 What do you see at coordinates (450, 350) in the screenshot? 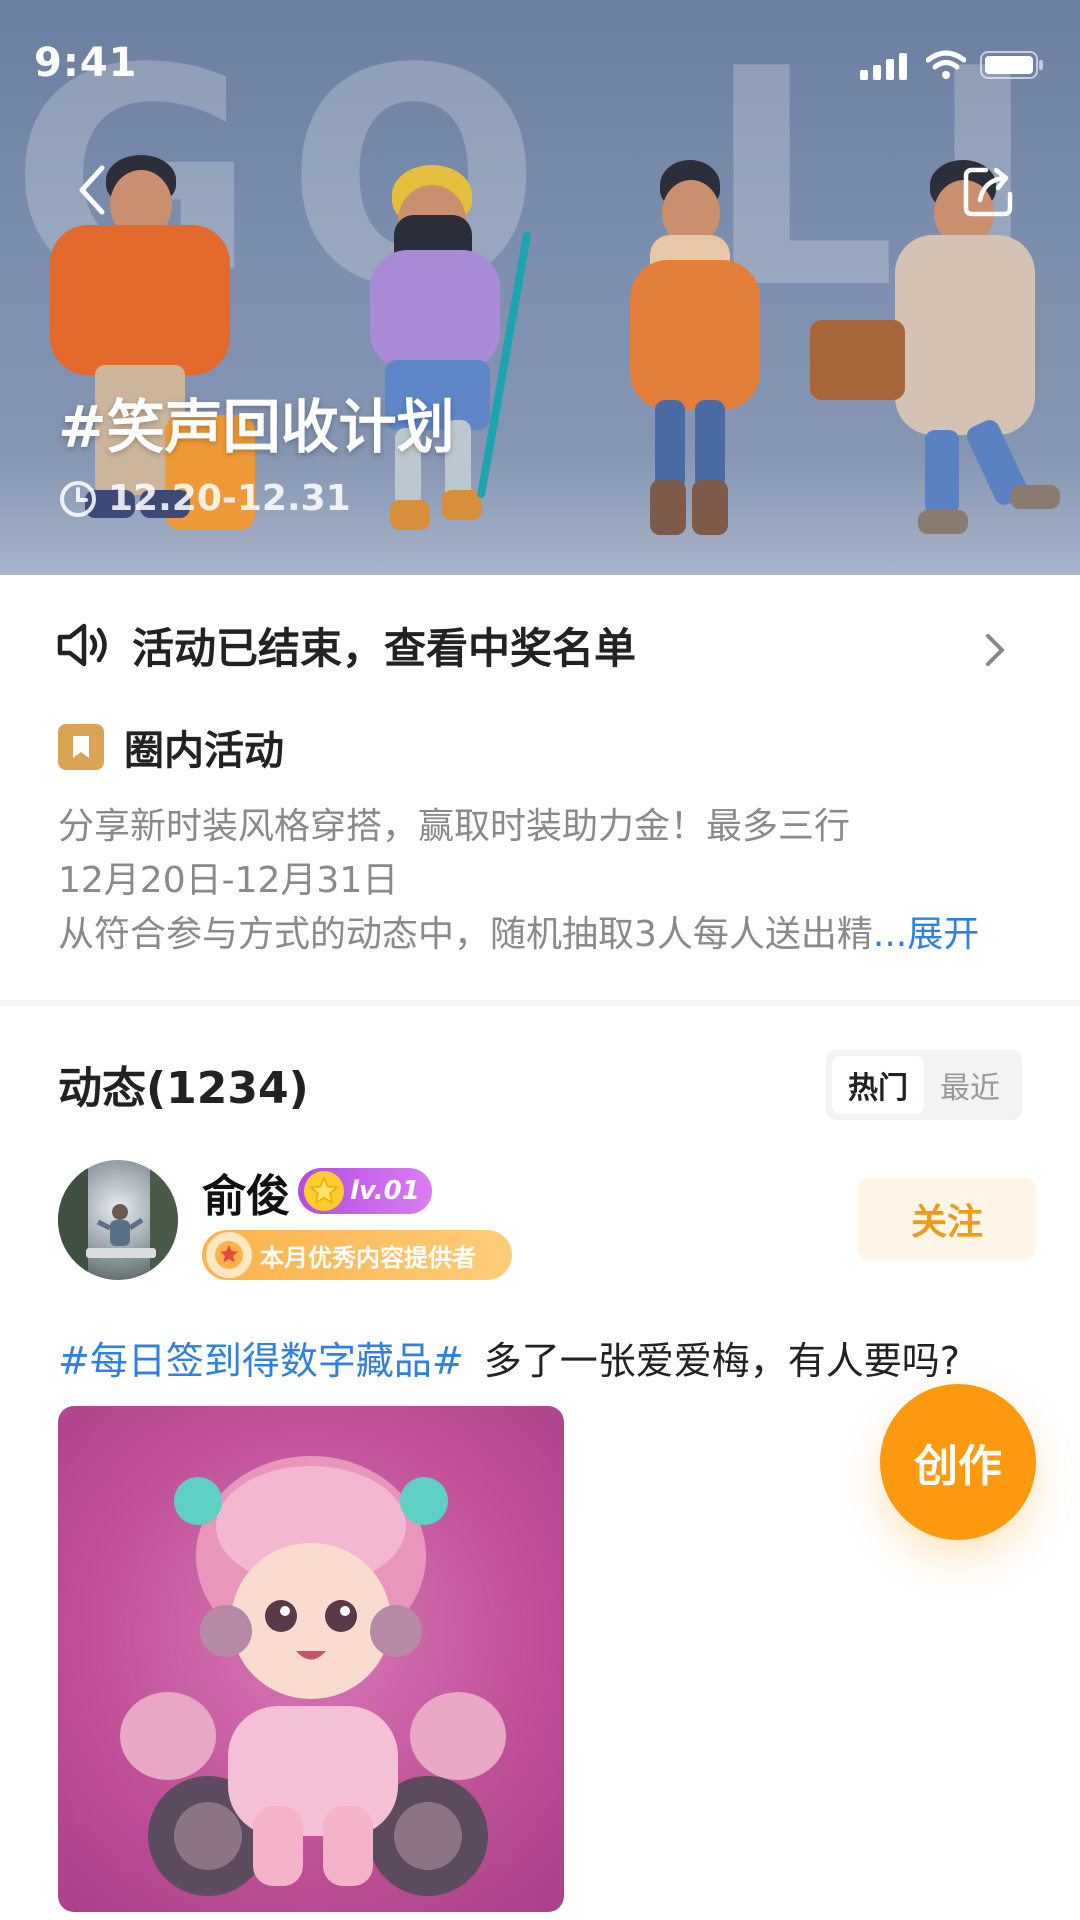
I see `character-2-illustration` at bounding box center [450, 350].